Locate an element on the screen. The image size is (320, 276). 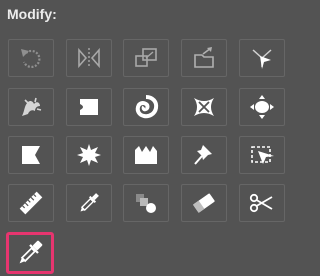
export-folder-tool-button is located at coordinates (204, 58).